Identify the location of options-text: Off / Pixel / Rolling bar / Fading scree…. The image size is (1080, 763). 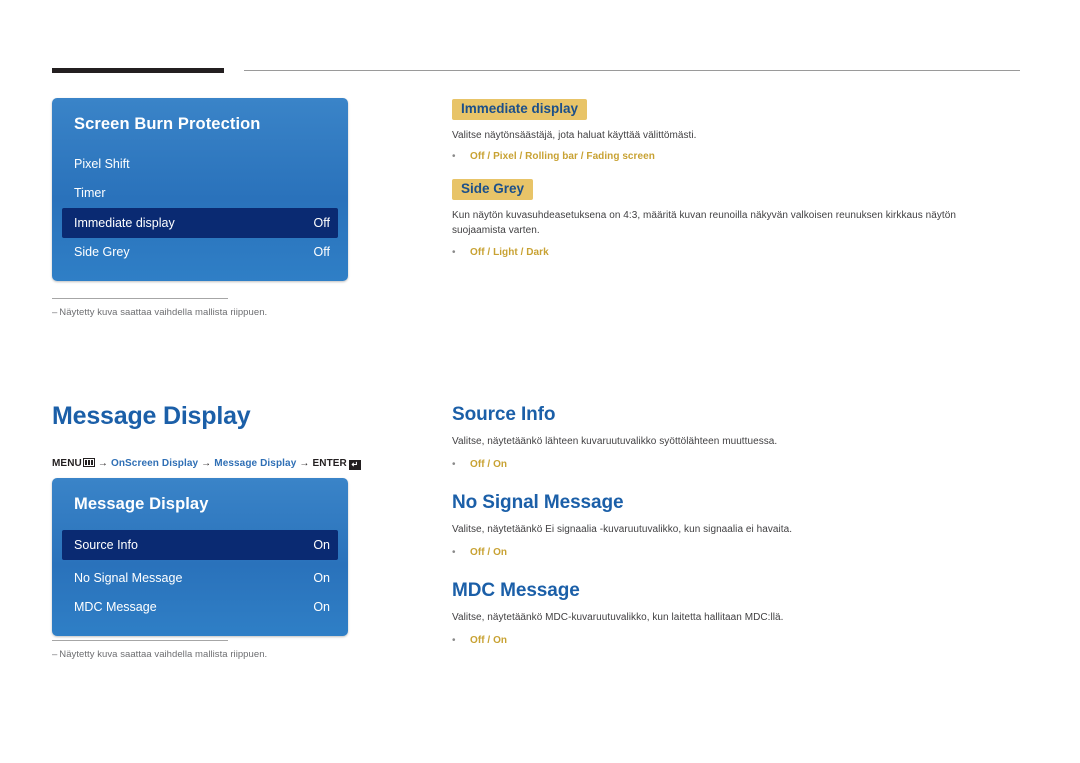
(562, 156).